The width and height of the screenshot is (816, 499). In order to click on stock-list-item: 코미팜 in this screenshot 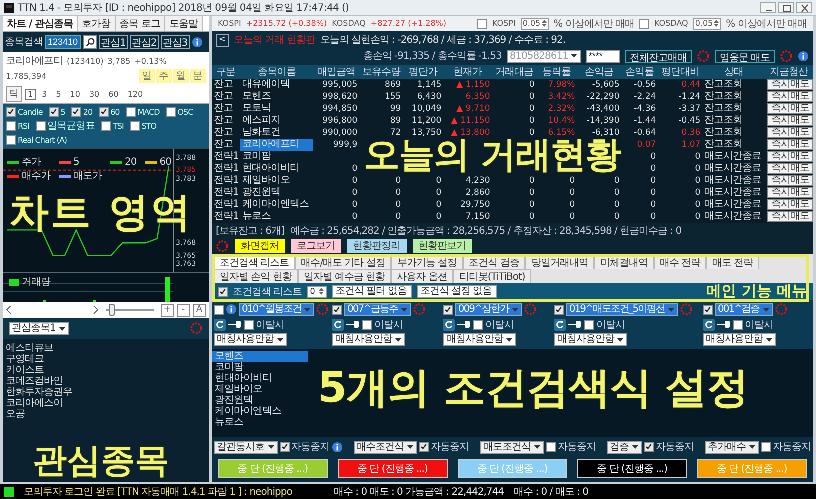, I will do `click(260, 367)`.